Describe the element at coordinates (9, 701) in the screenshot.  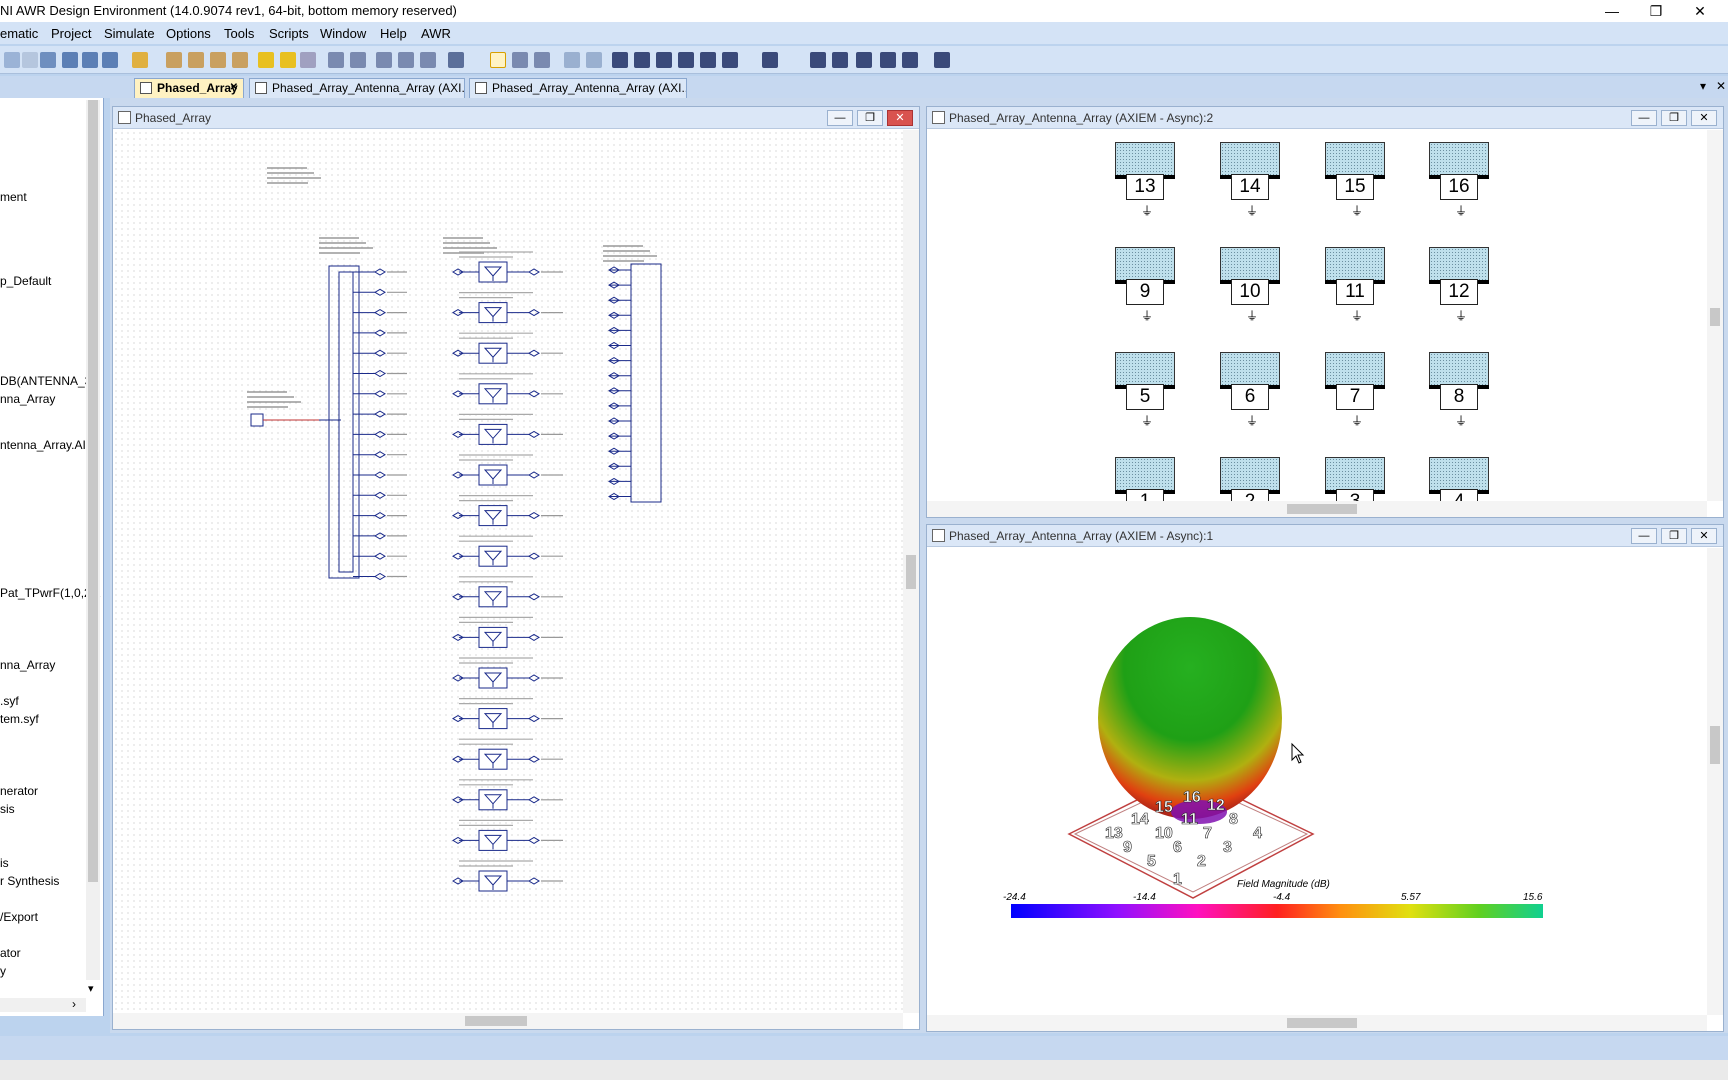
I see `tree-item: .syf` at that location.